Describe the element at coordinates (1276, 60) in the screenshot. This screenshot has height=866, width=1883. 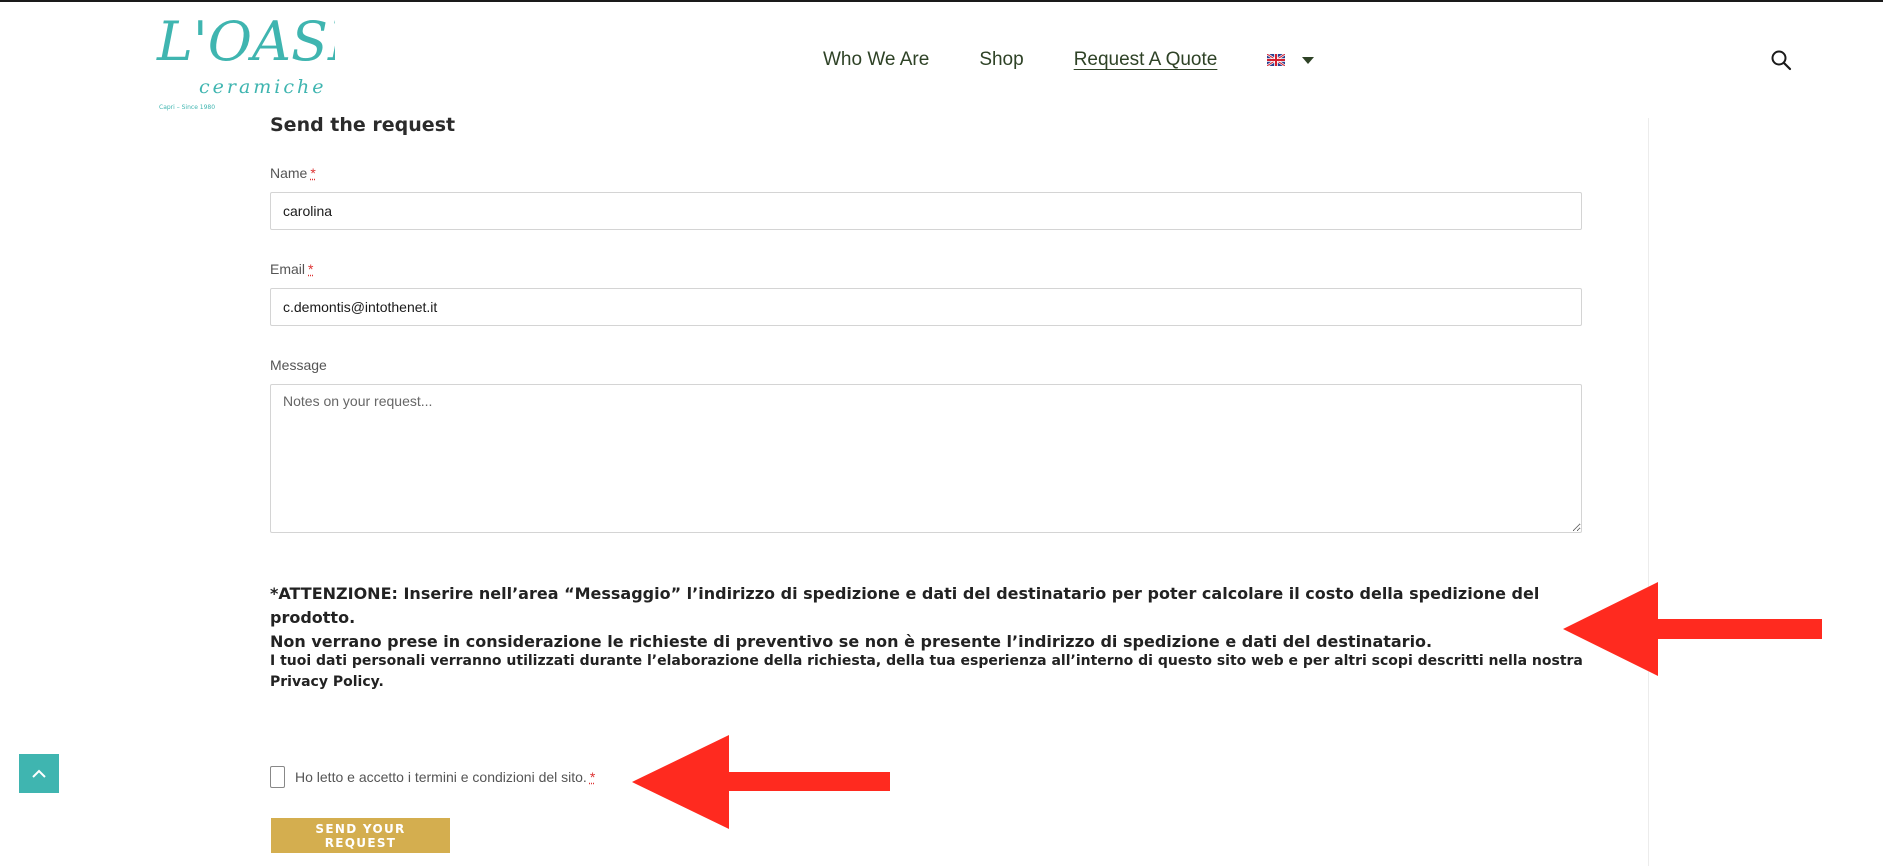
I see `uk-flag-icon` at that location.